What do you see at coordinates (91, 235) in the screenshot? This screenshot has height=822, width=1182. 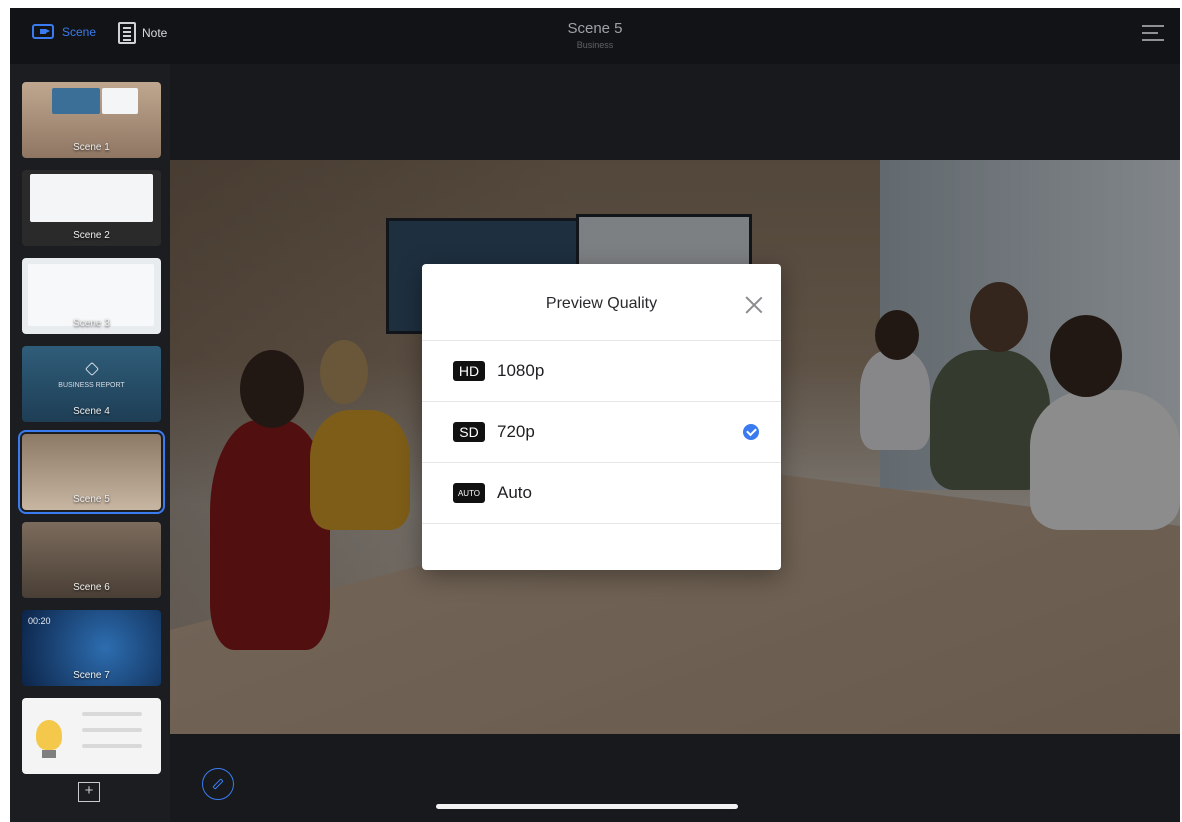 I see `scene-label: Scene 2` at bounding box center [91, 235].